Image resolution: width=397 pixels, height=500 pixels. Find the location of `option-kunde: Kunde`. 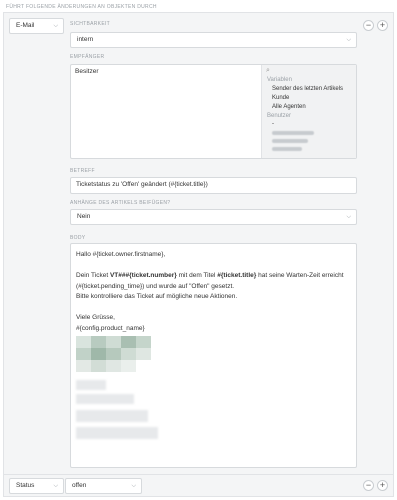

option-kunde: Kunde is located at coordinates (280, 98).